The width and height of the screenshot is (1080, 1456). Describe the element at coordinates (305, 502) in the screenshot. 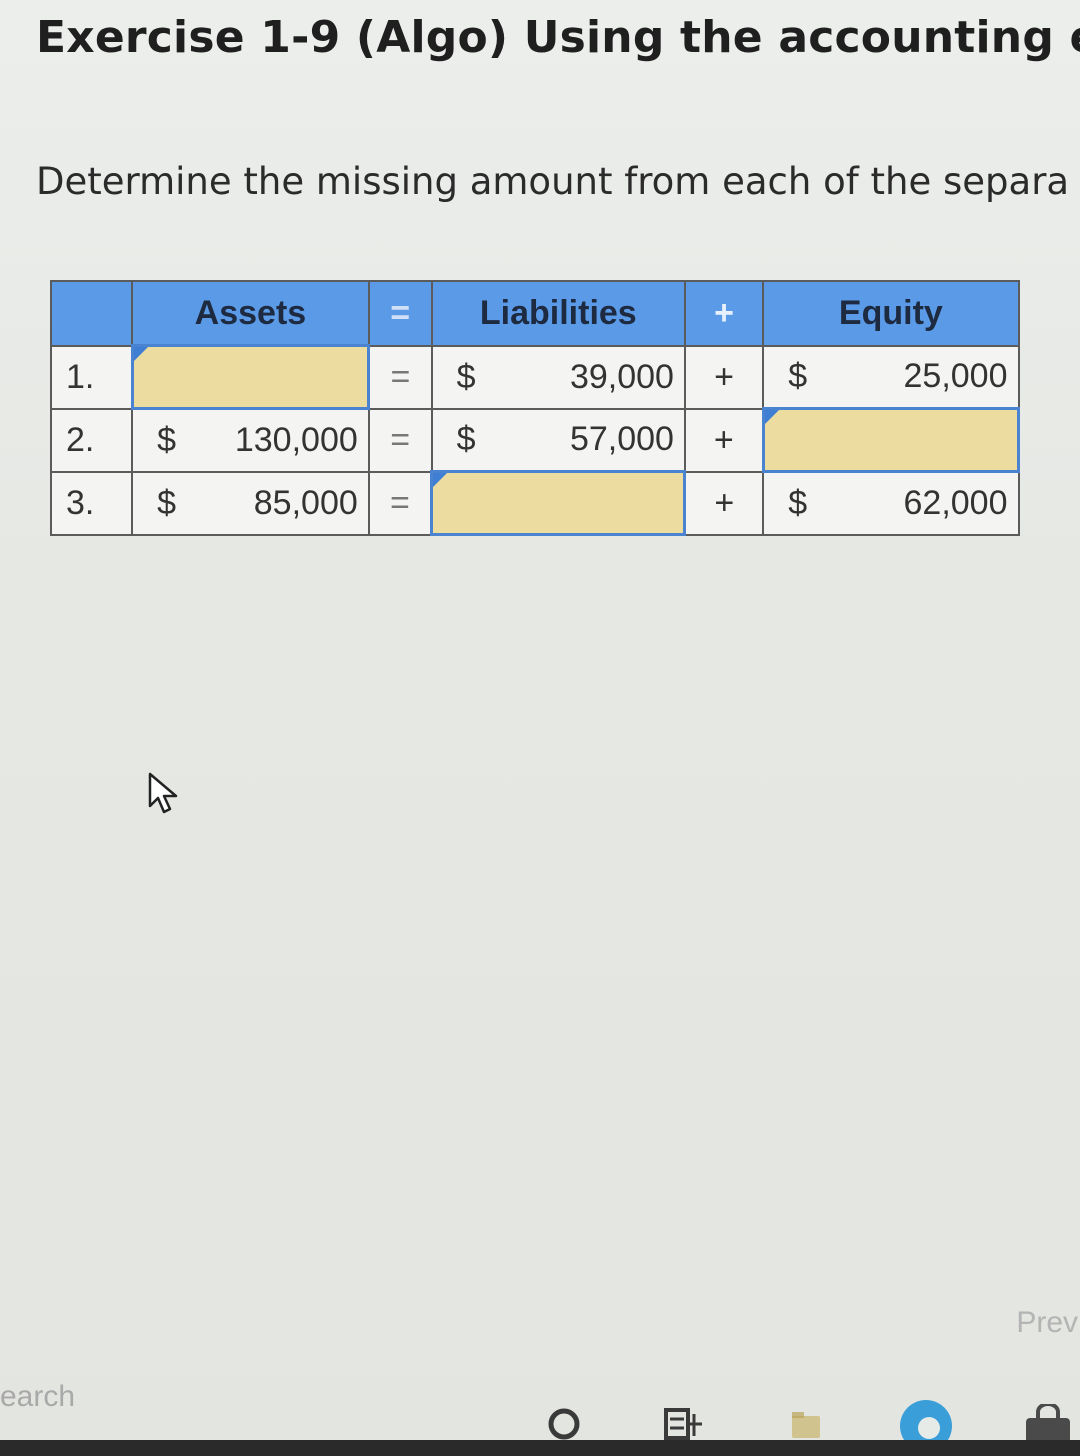

I see `assets-value: 85,000` at that location.